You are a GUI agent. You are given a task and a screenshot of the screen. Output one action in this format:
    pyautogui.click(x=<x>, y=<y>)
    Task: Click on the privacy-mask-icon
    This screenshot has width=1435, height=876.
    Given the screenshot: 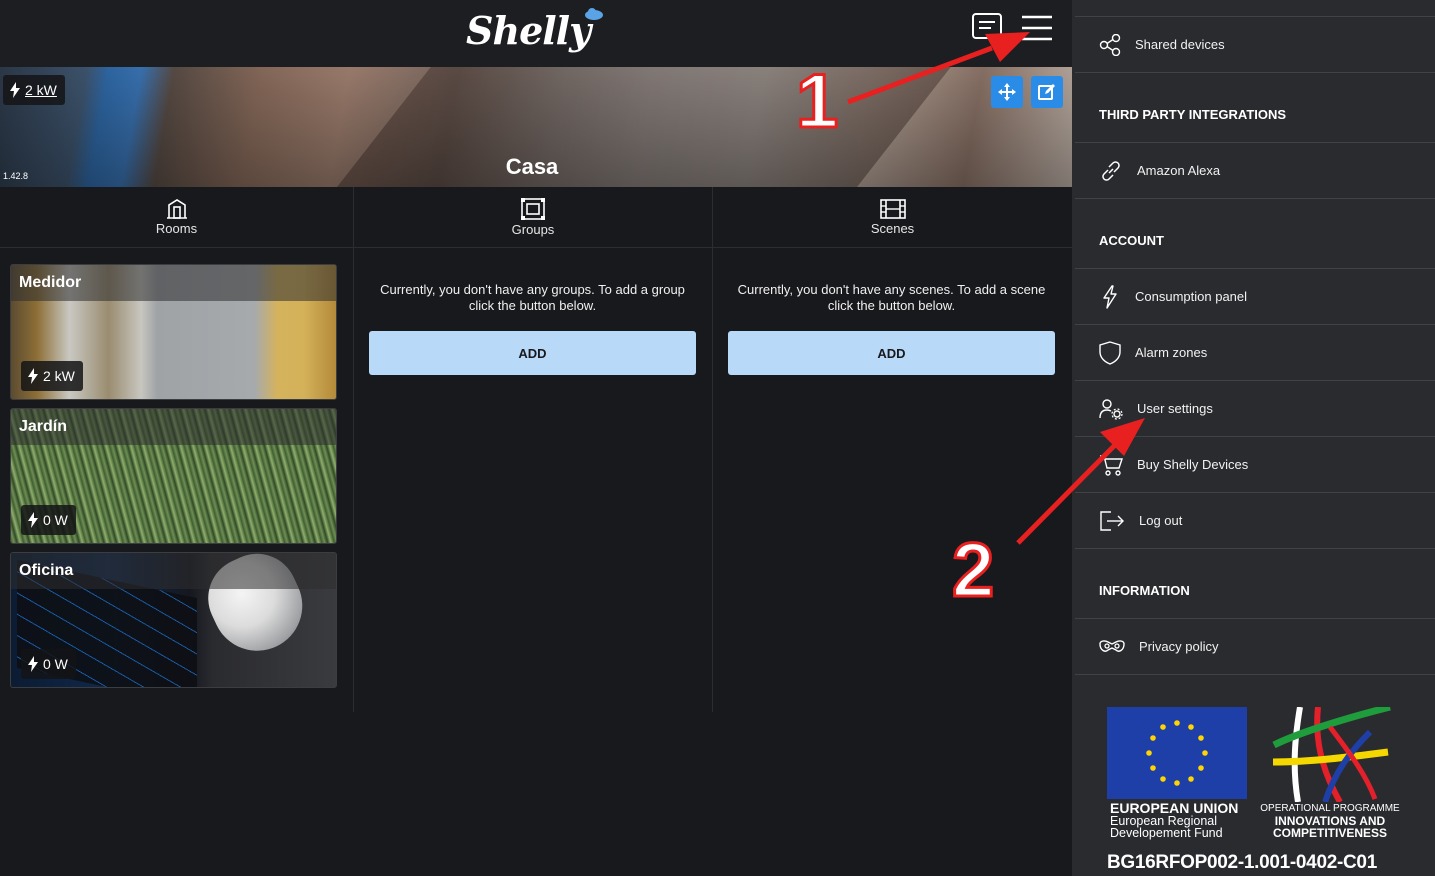 What is the action you would take?
    pyautogui.click(x=1112, y=645)
    